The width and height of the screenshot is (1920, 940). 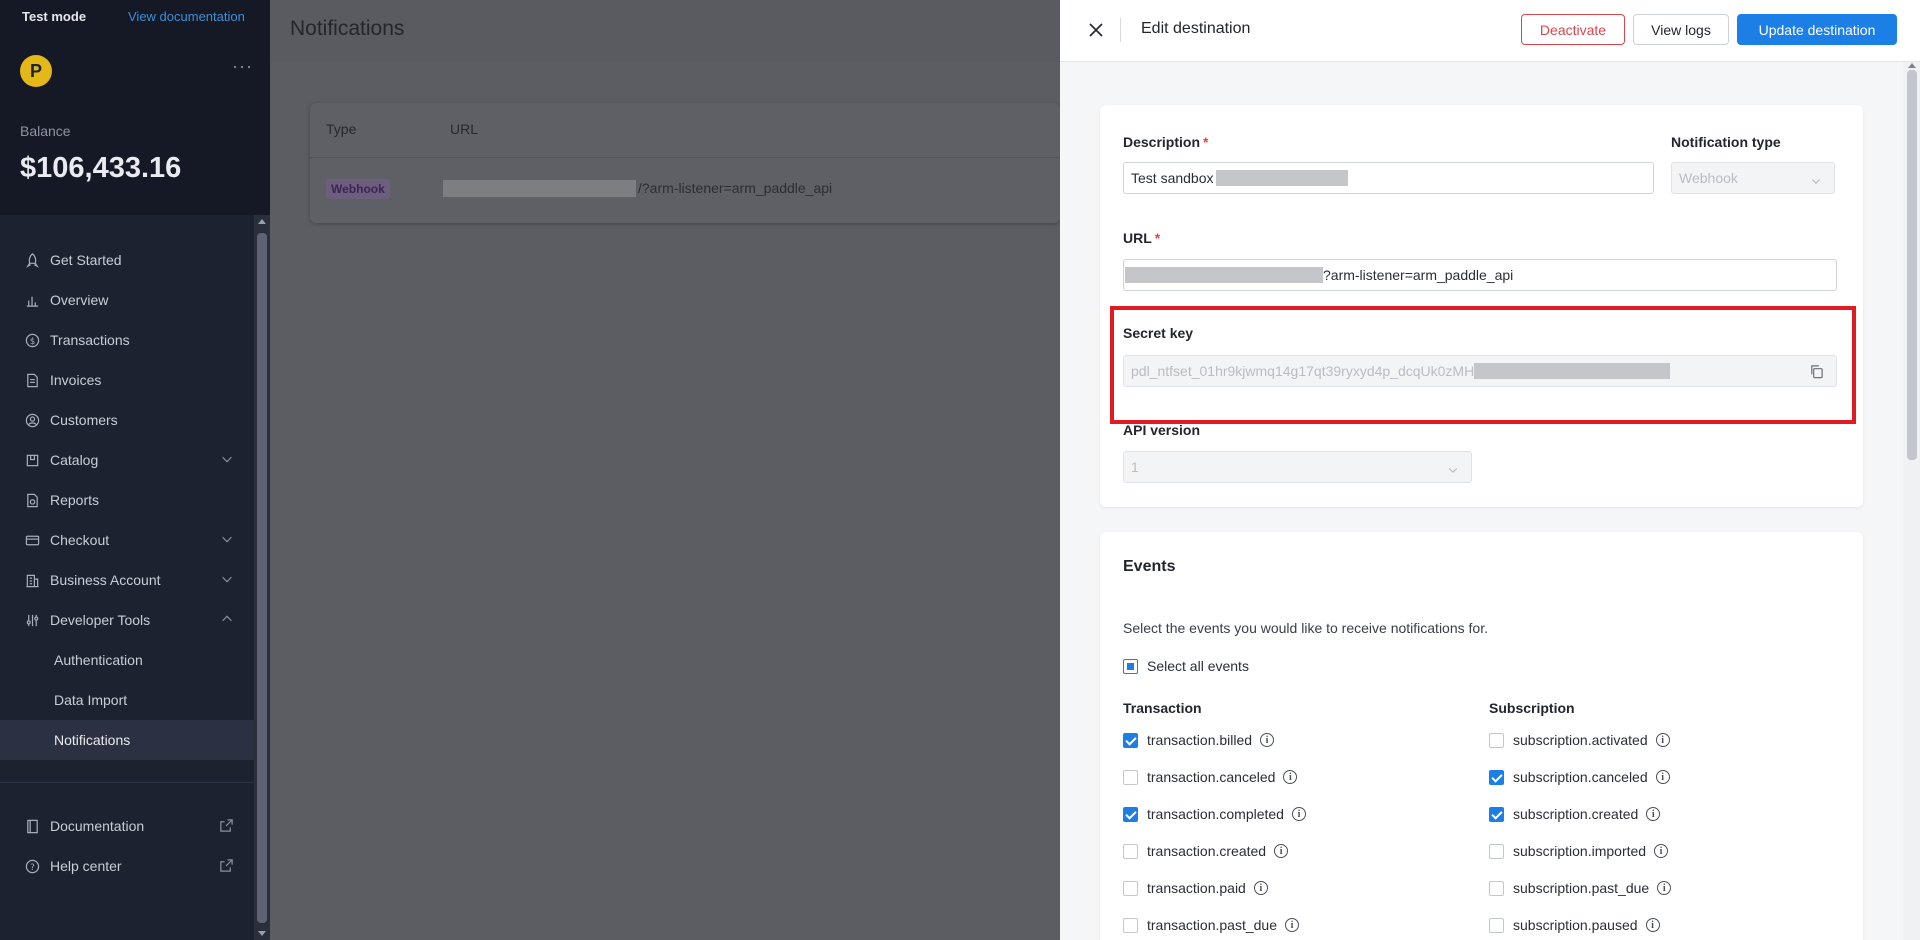 I want to click on sidebar-scrollbar, so click(x=262, y=577).